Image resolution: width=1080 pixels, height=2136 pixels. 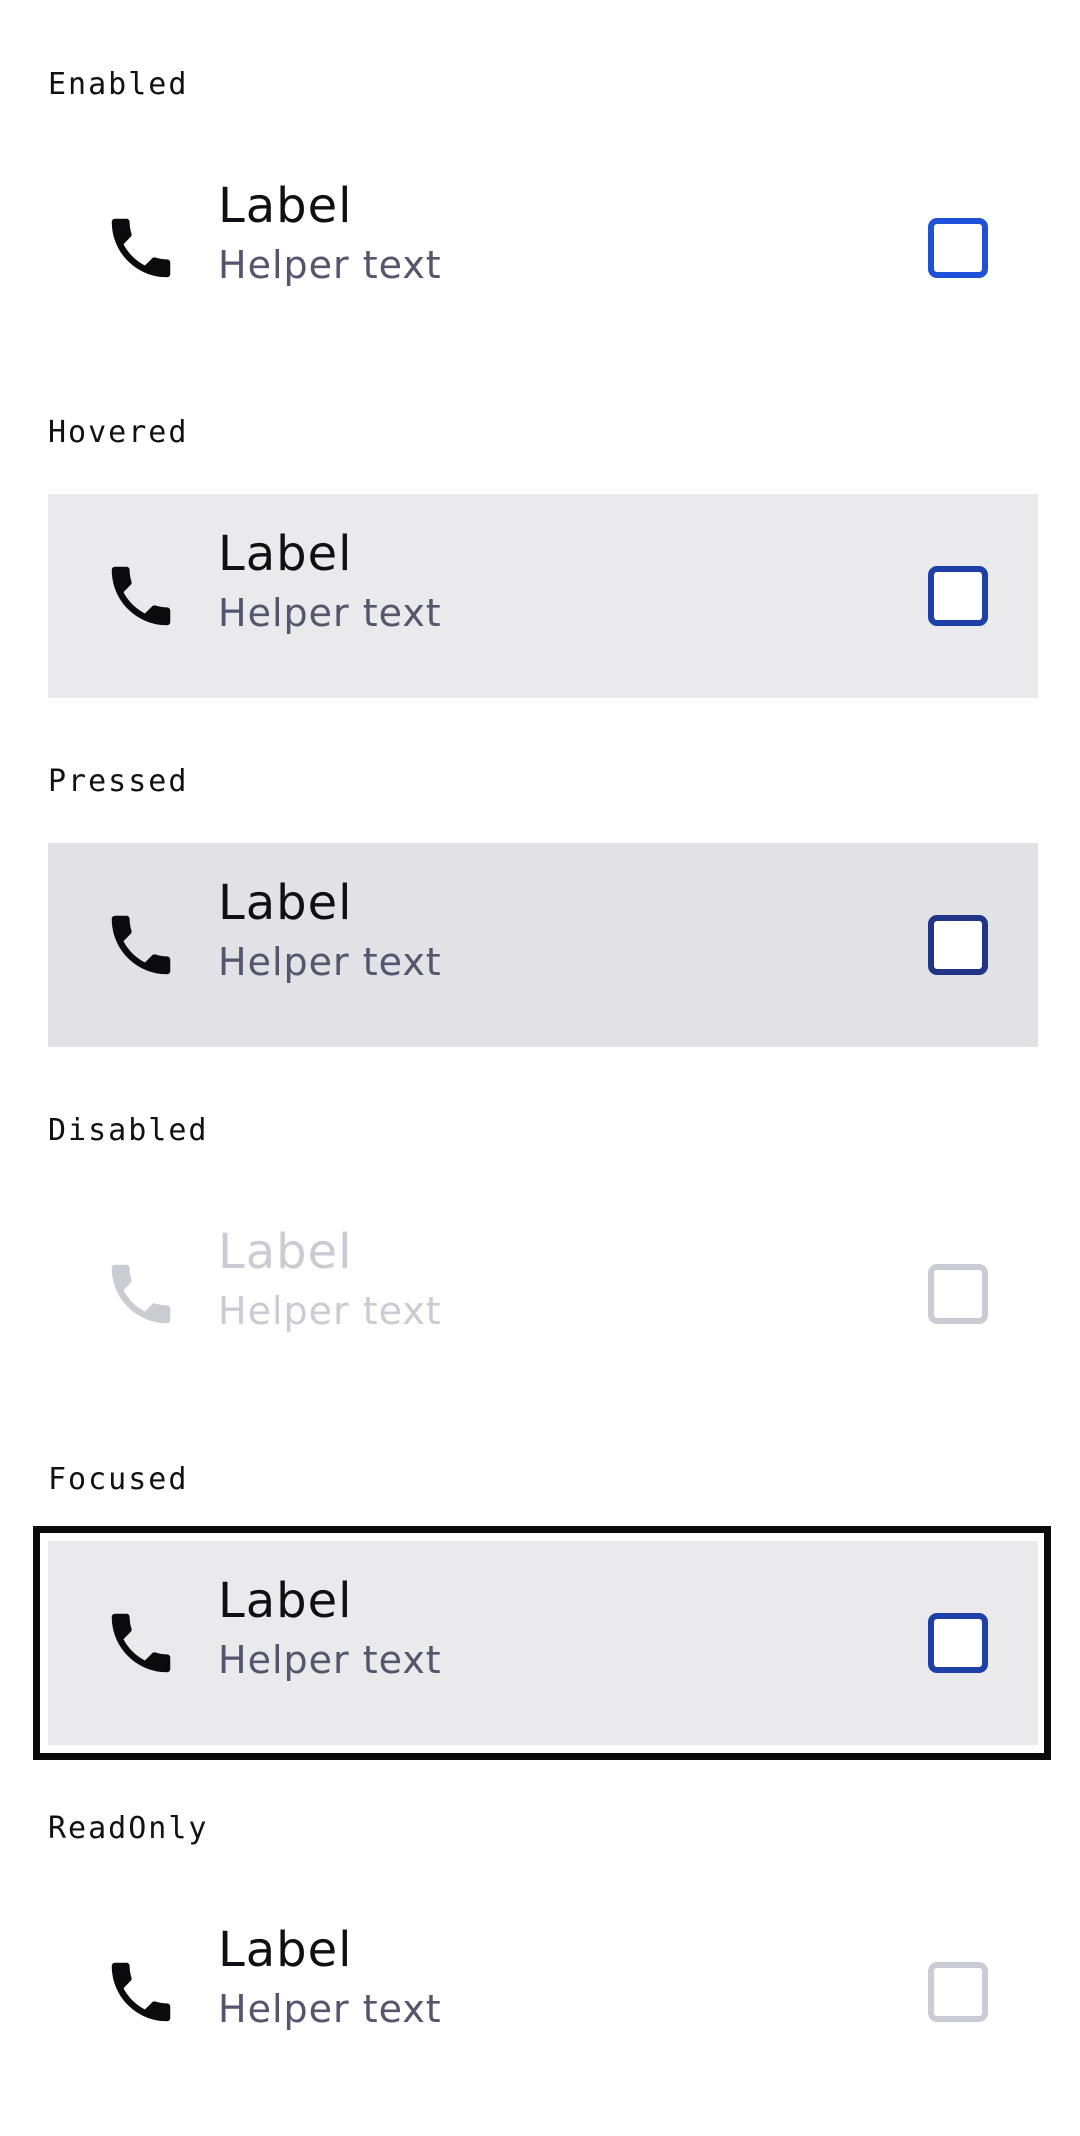 What do you see at coordinates (118, 781) in the screenshot?
I see `state-title-pressed: Pressed` at bounding box center [118, 781].